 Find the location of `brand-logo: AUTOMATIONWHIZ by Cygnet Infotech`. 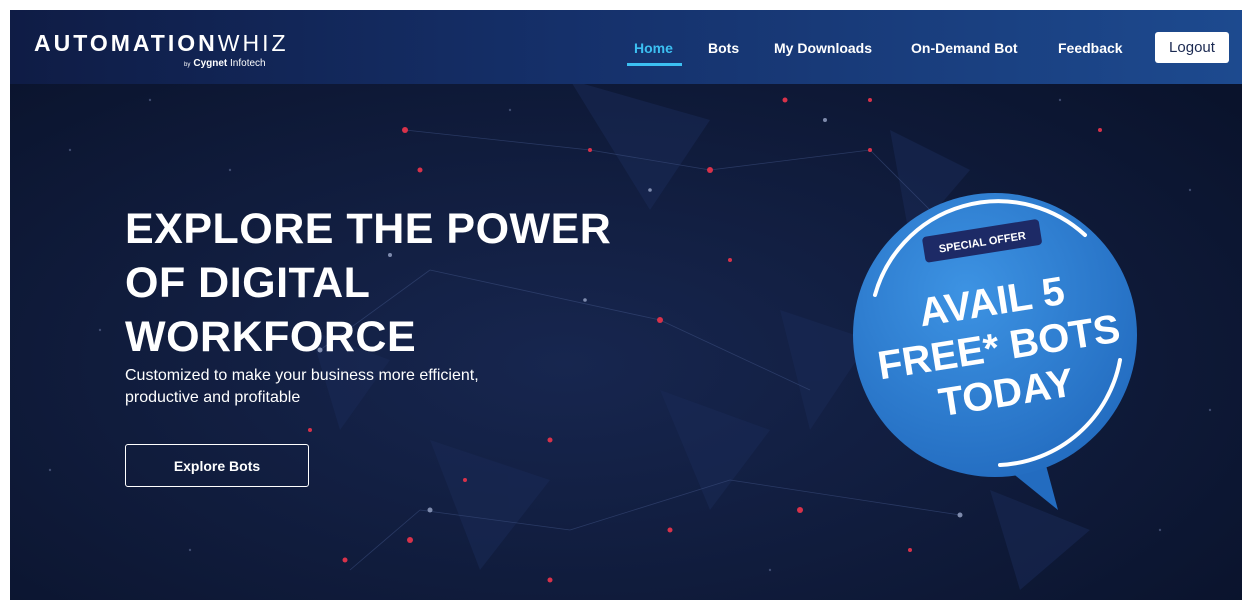

brand-logo: AUTOMATIONWHIZ by Cygnet Infotech is located at coordinates (161, 49).